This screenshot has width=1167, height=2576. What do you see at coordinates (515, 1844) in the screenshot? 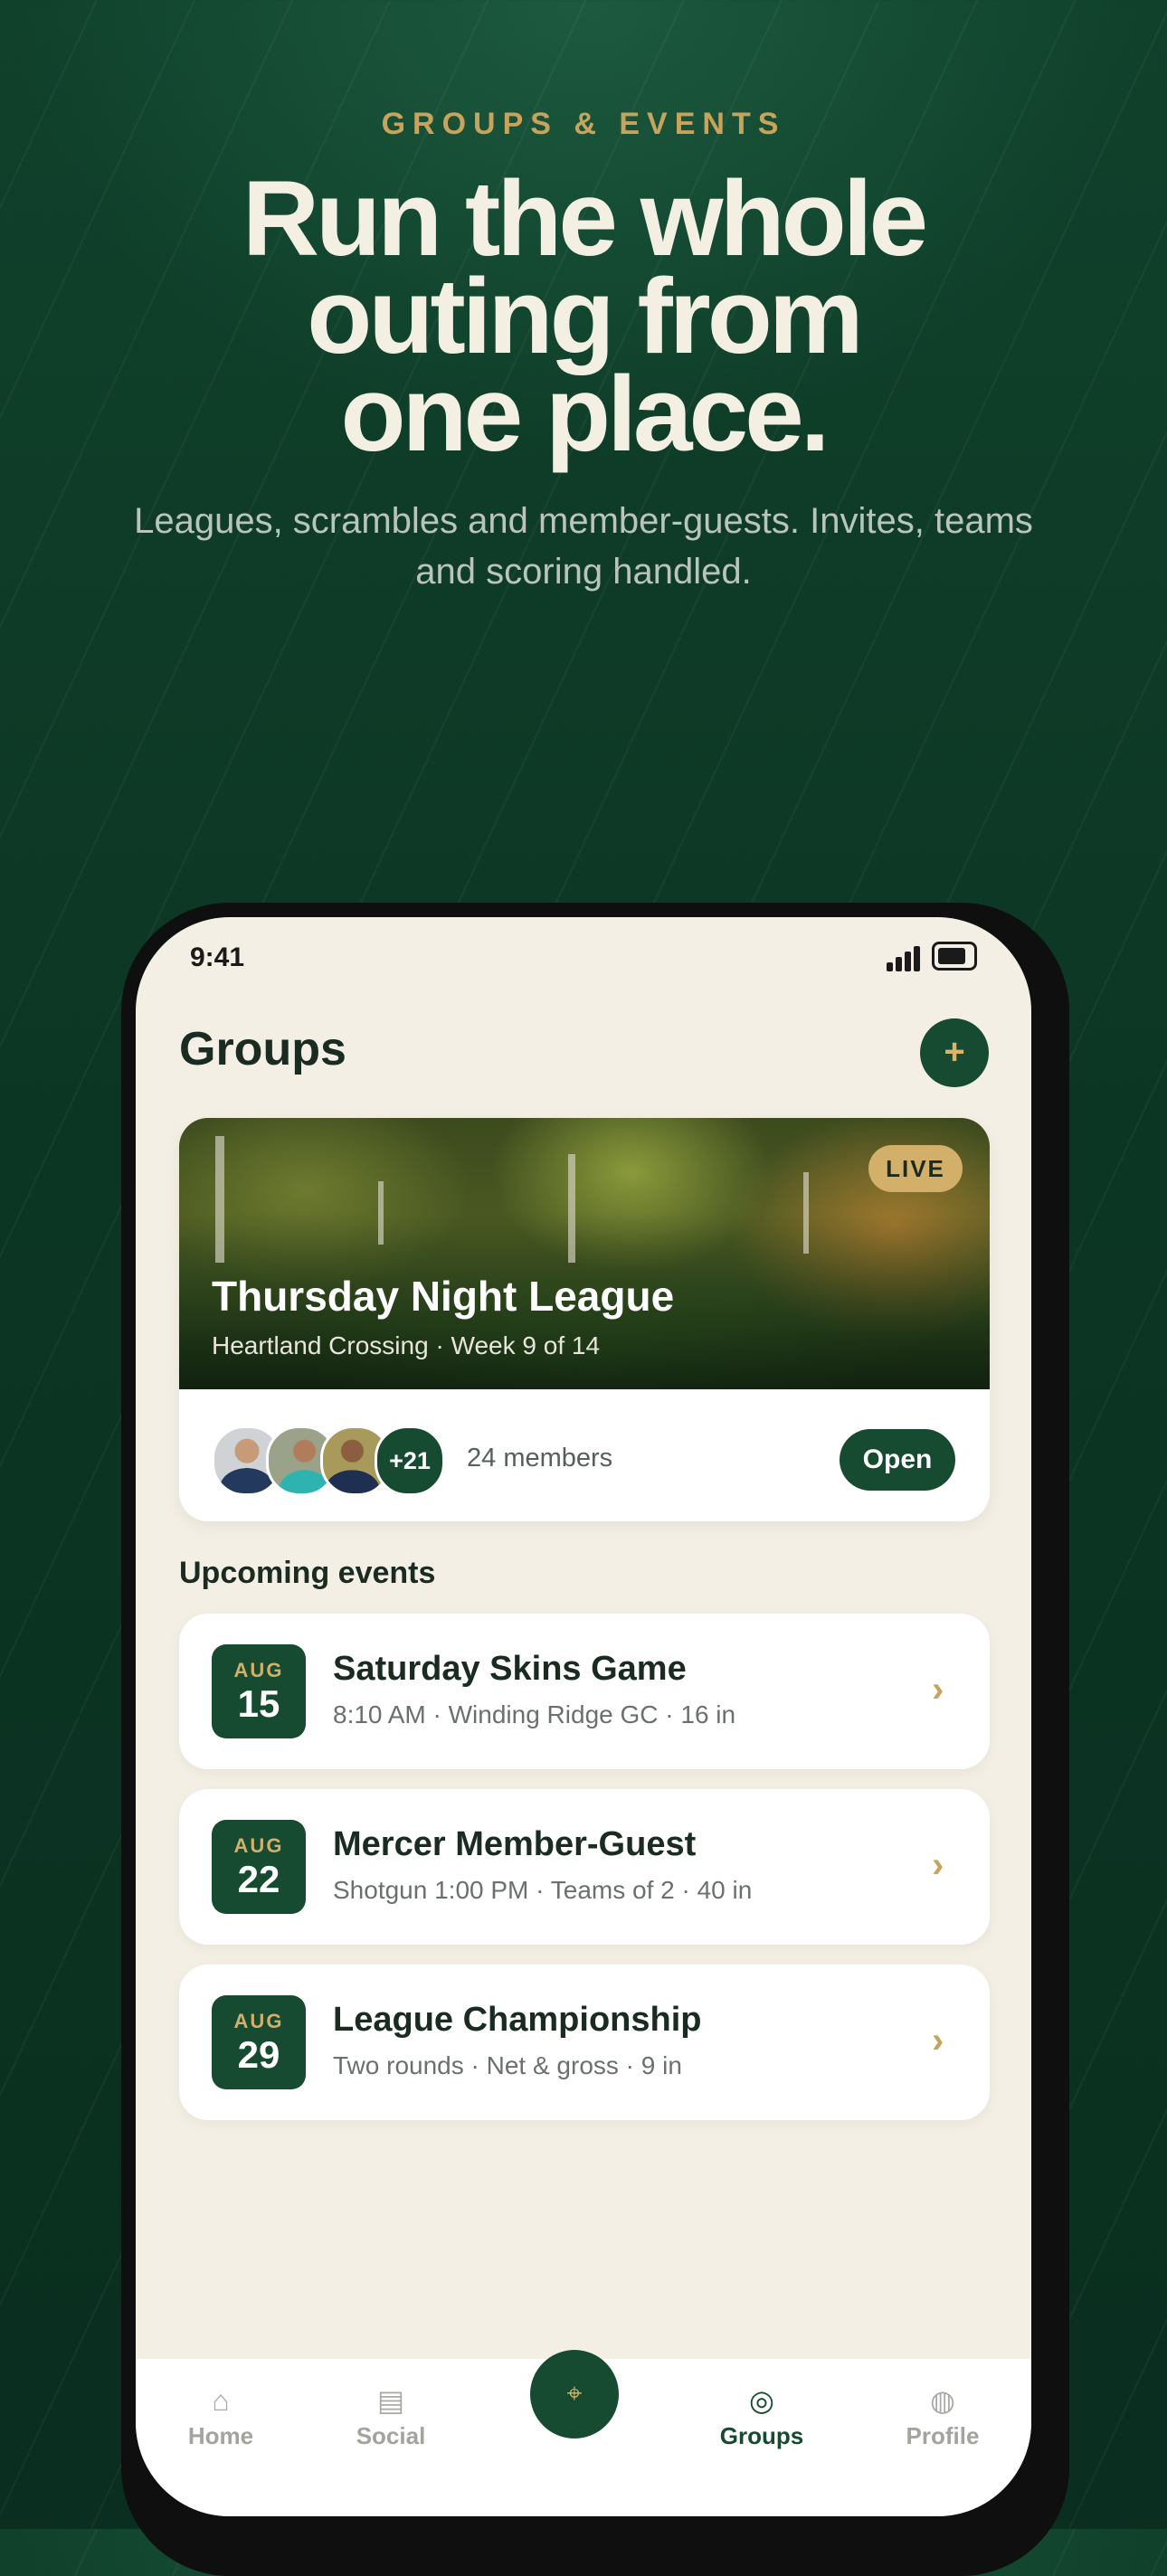
I see `event-title: Mercer Member-Guest` at bounding box center [515, 1844].